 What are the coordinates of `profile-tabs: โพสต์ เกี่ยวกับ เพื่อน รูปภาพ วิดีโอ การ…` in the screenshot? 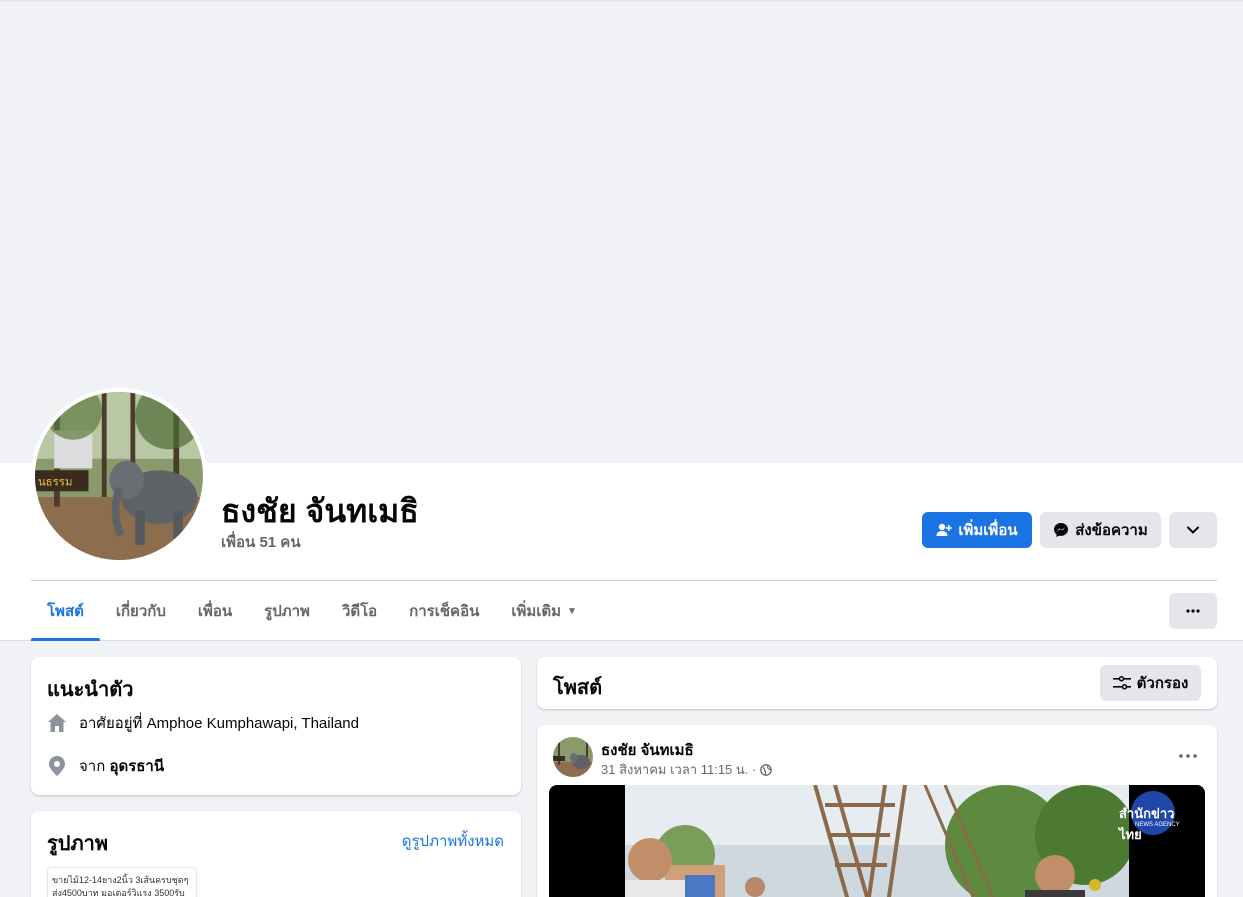 It's located at (312, 611).